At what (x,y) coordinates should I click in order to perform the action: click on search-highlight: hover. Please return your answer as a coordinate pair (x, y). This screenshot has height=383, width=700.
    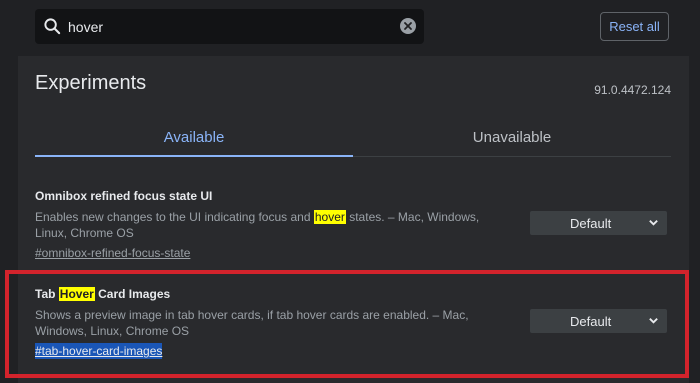
    Looking at the image, I should click on (329, 217).